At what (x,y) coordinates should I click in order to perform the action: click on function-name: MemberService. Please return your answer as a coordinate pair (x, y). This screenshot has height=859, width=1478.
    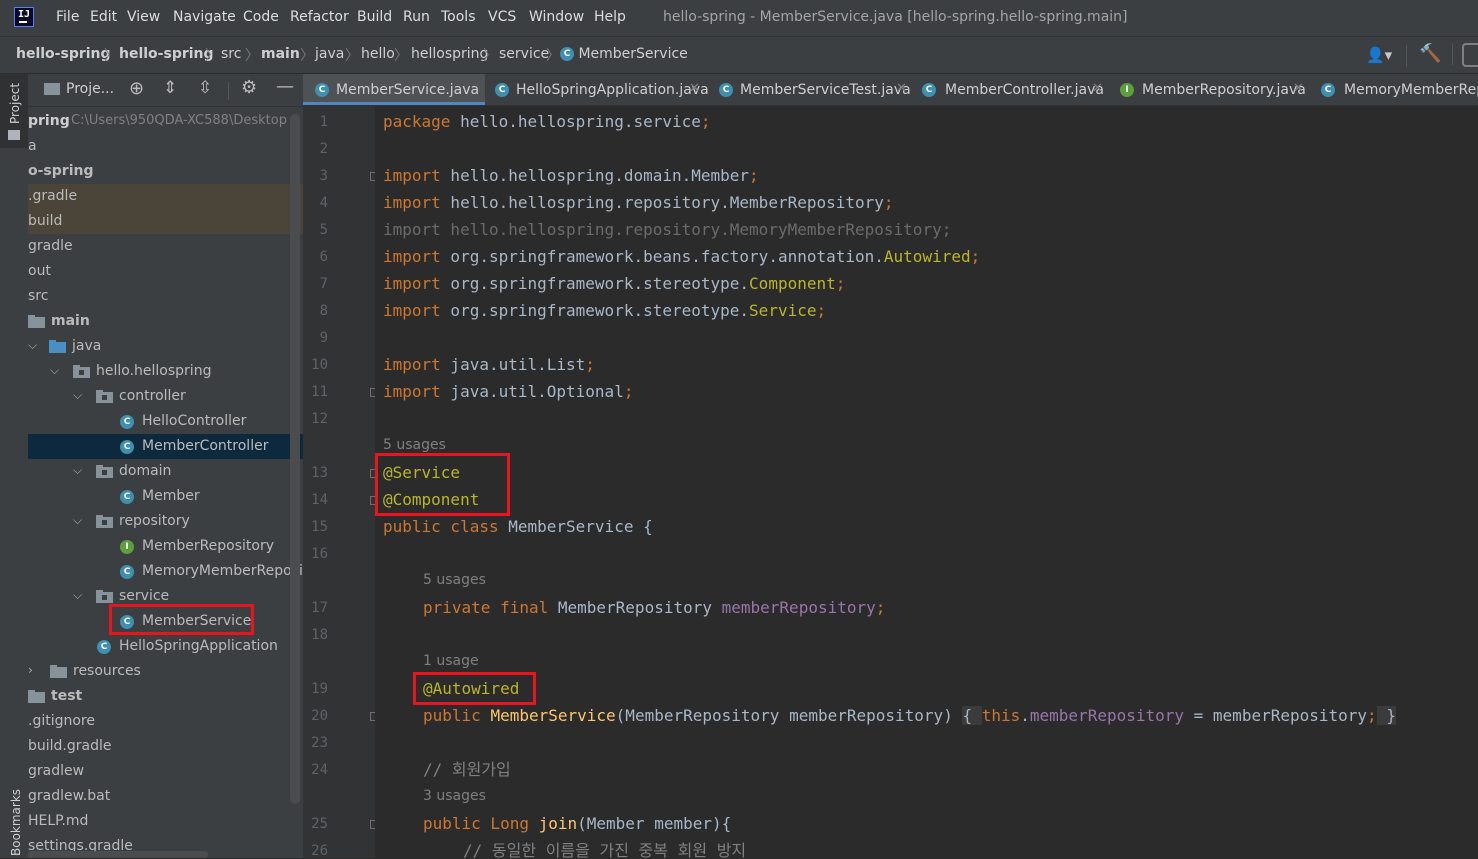
    Looking at the image, I should click on (553, 715).